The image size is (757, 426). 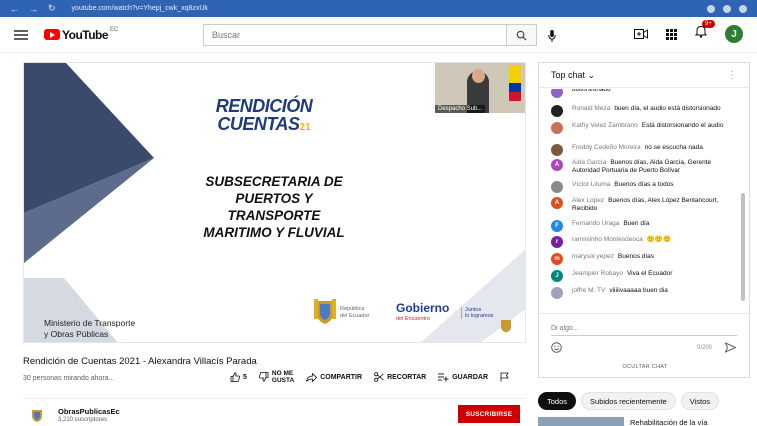 What do you see at coordinates (556, 347) in the screenshot?
I see `emoji-icon` at bounding box center [556, 347].